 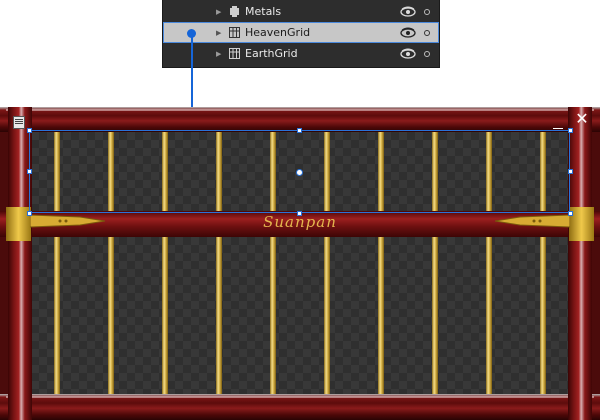 I want to click on layer-name: EarthGrid, so click(x=271, y=53).